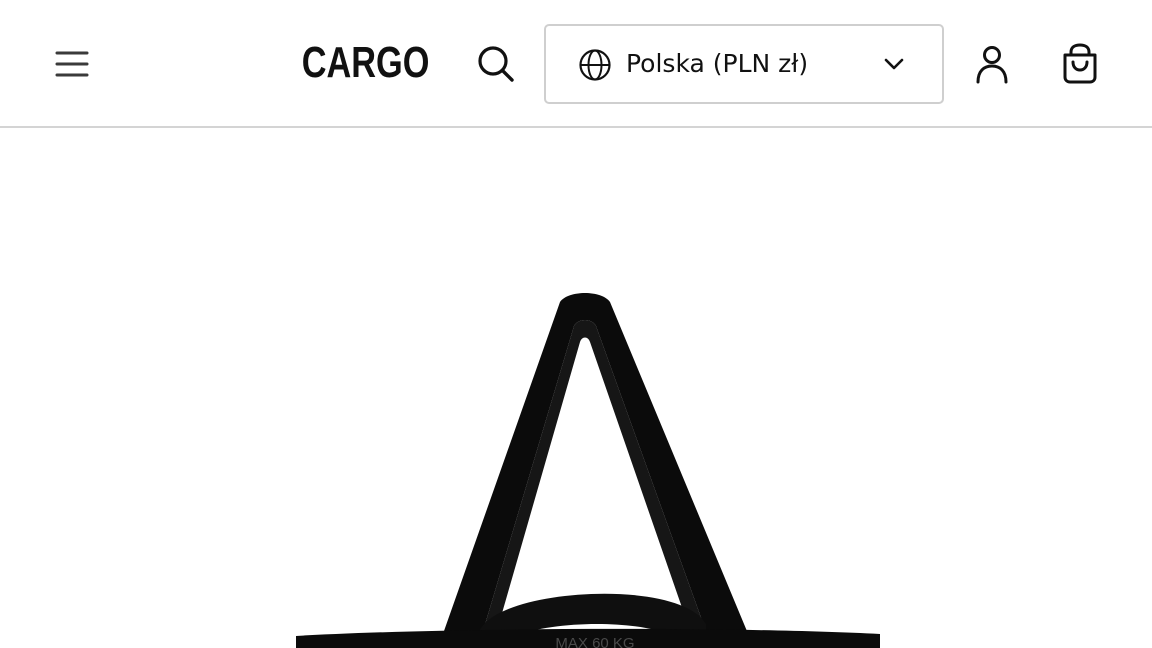 This screenshot has width=1152, height=648. What do you see at coordinates (894, 64) in the screenshot?
I see `chevron-down-icon` at bounding box center [894, 64].